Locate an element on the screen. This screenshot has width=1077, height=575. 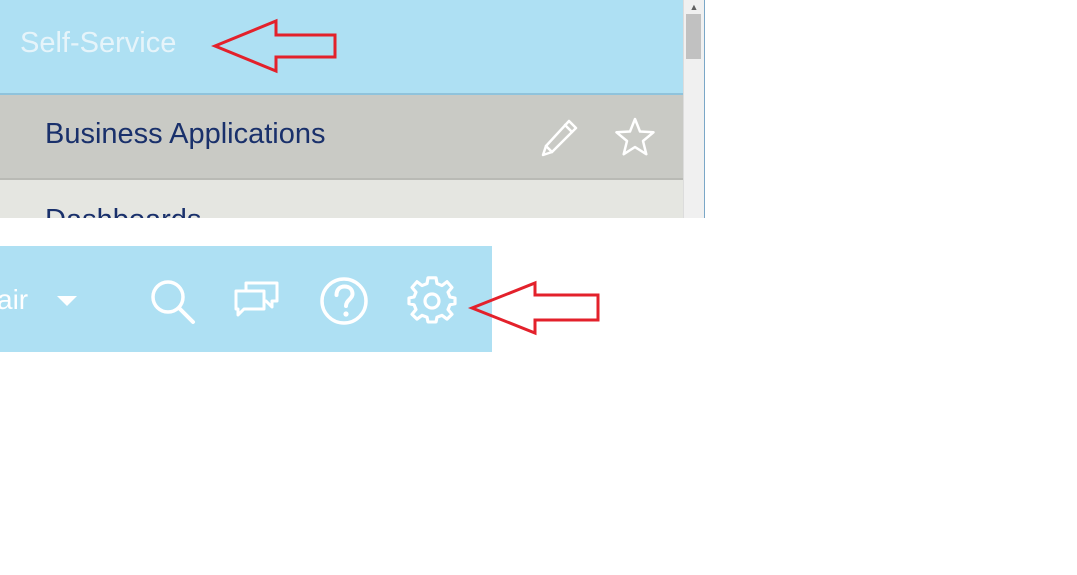
user-menu-label: air is located at coordinates (14, 300).